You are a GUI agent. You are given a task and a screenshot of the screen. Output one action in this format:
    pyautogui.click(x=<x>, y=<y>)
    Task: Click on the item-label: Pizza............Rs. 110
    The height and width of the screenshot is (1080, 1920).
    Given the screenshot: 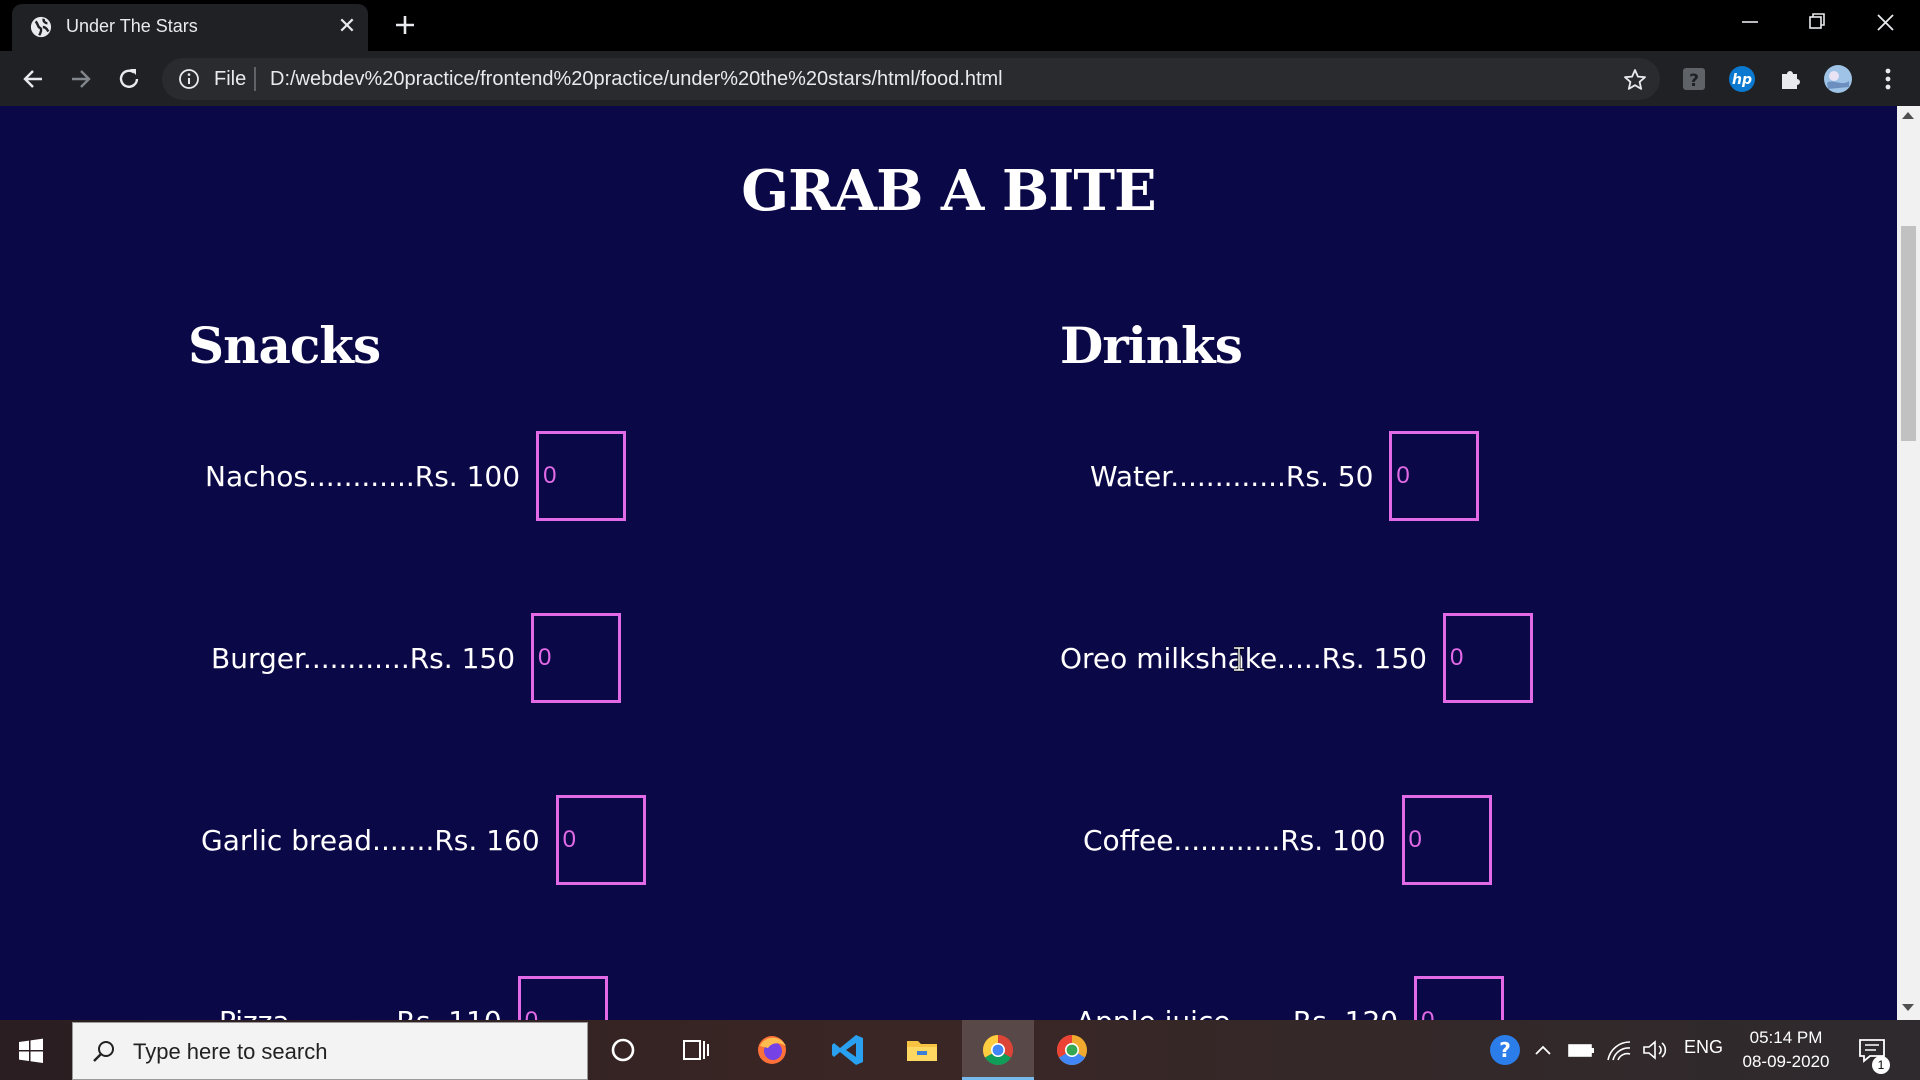 What is the action you would take?
    pyautogui.click(x=360, y=1013)
    